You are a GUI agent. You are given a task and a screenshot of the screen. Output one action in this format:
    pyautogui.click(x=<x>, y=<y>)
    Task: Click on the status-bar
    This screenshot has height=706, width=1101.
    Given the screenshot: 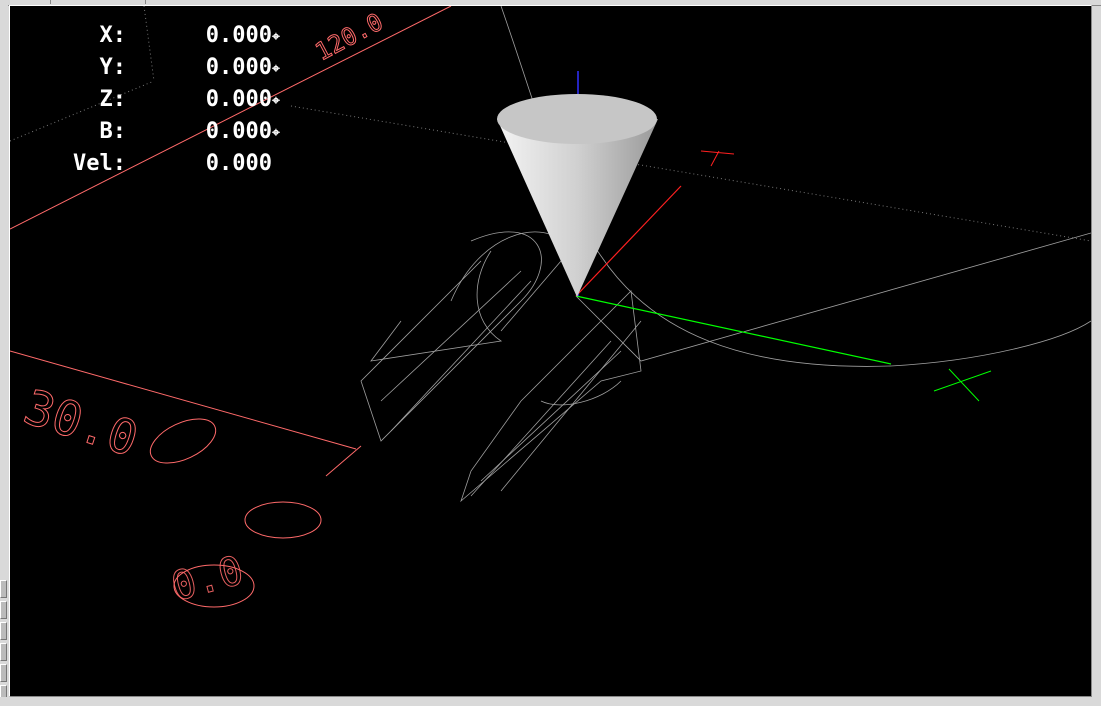 What is the action you would take?
    pyautogui.click(x=550, y=701)
    